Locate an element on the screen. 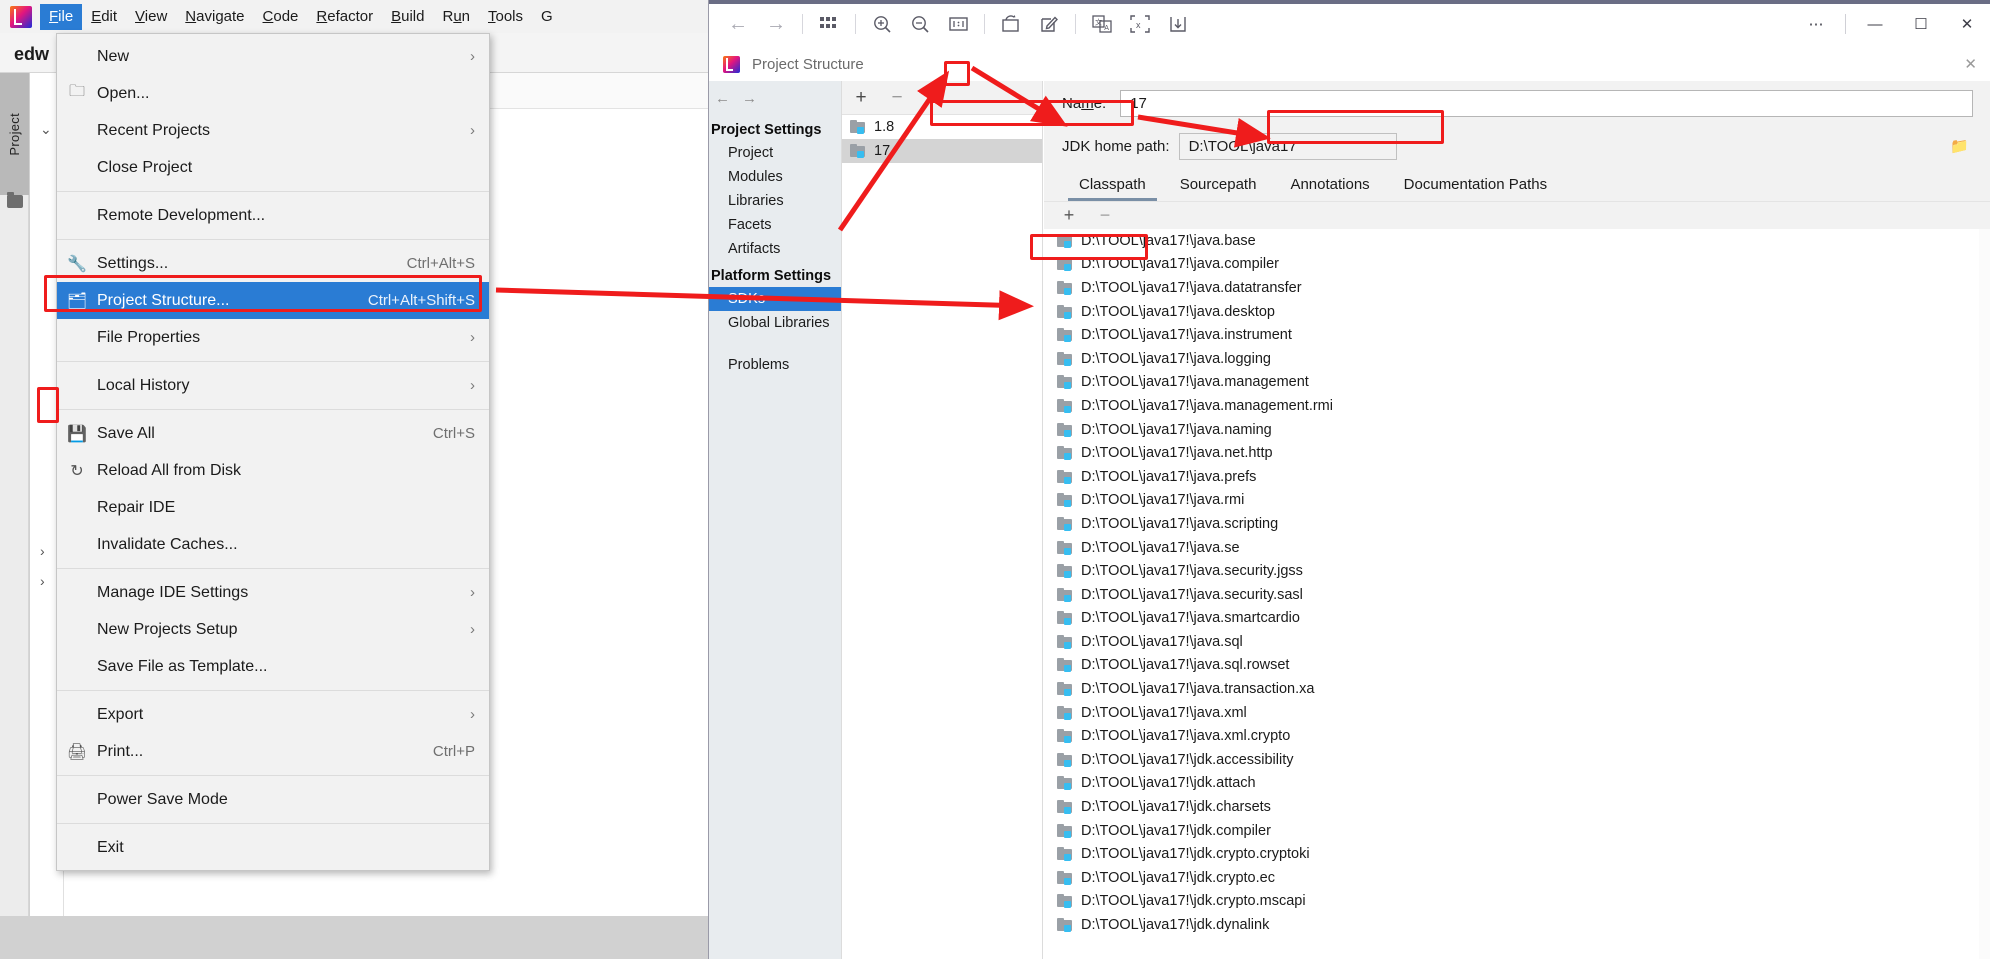 This screenshot has height=959, width=1990. sdk-remove-button: − is located at coordinates (897, 98).